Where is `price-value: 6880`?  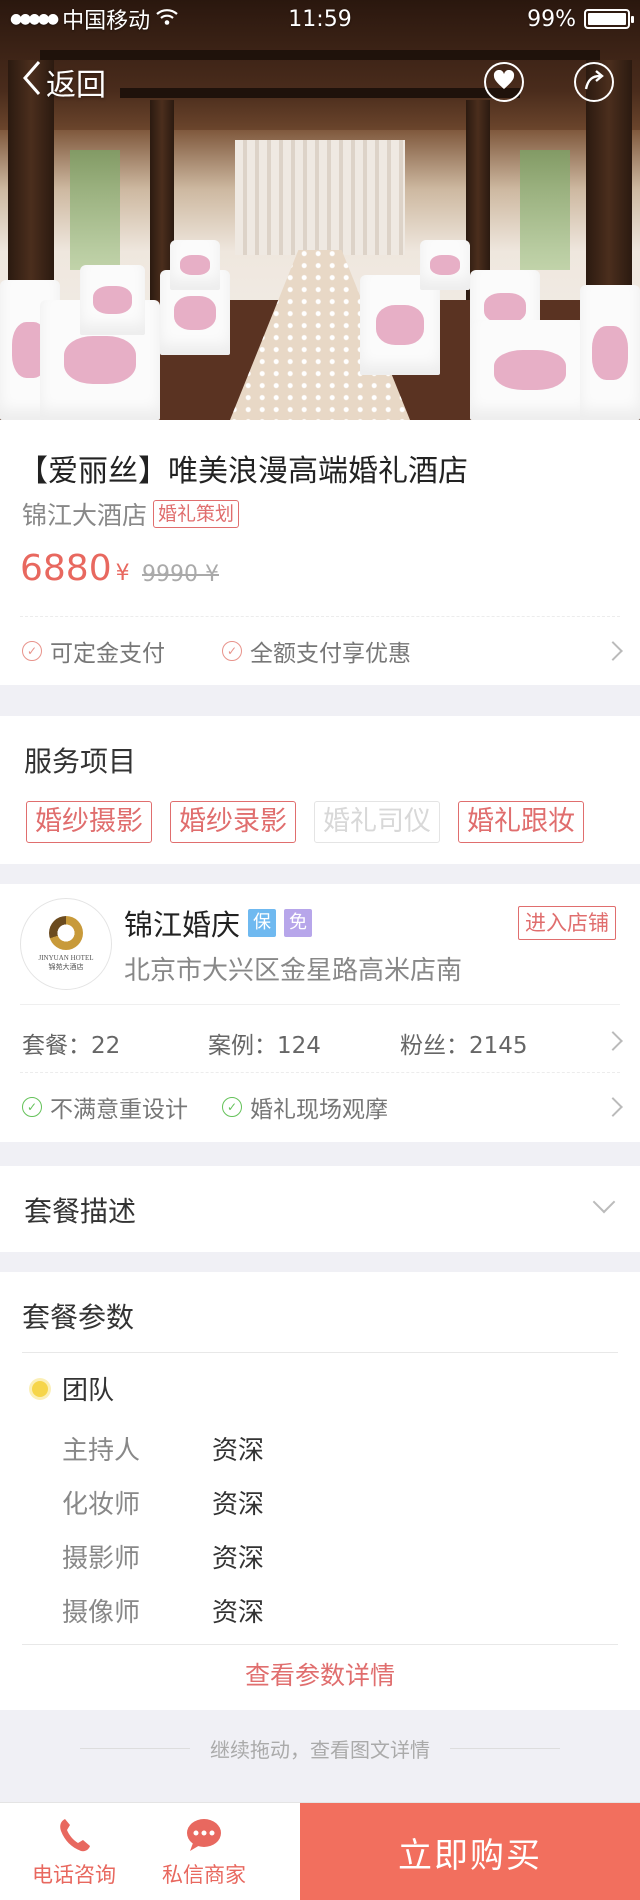
price-value: 6880 is located at coordinates (66, 568).